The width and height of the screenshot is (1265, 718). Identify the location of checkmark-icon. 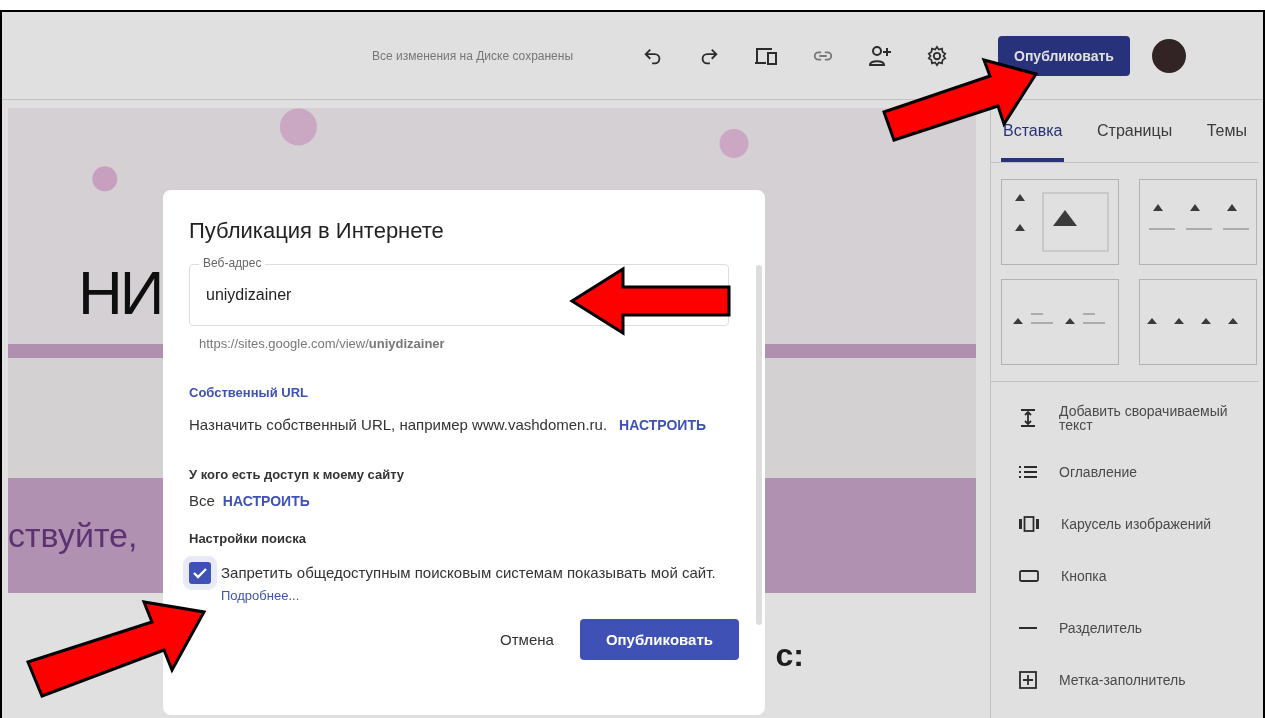
(200, 573).